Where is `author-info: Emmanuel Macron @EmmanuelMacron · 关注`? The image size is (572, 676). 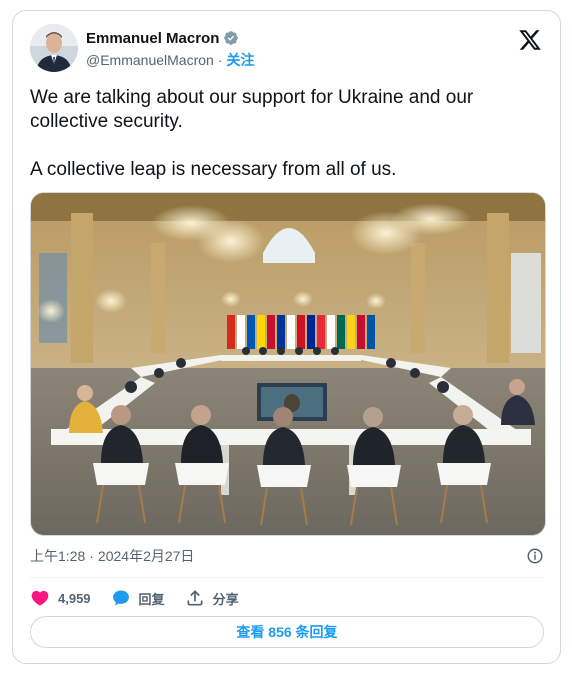
author-info: Emmanuel Macron @EmmanuelMacron · 关注 is located at coordinates (170, 49).